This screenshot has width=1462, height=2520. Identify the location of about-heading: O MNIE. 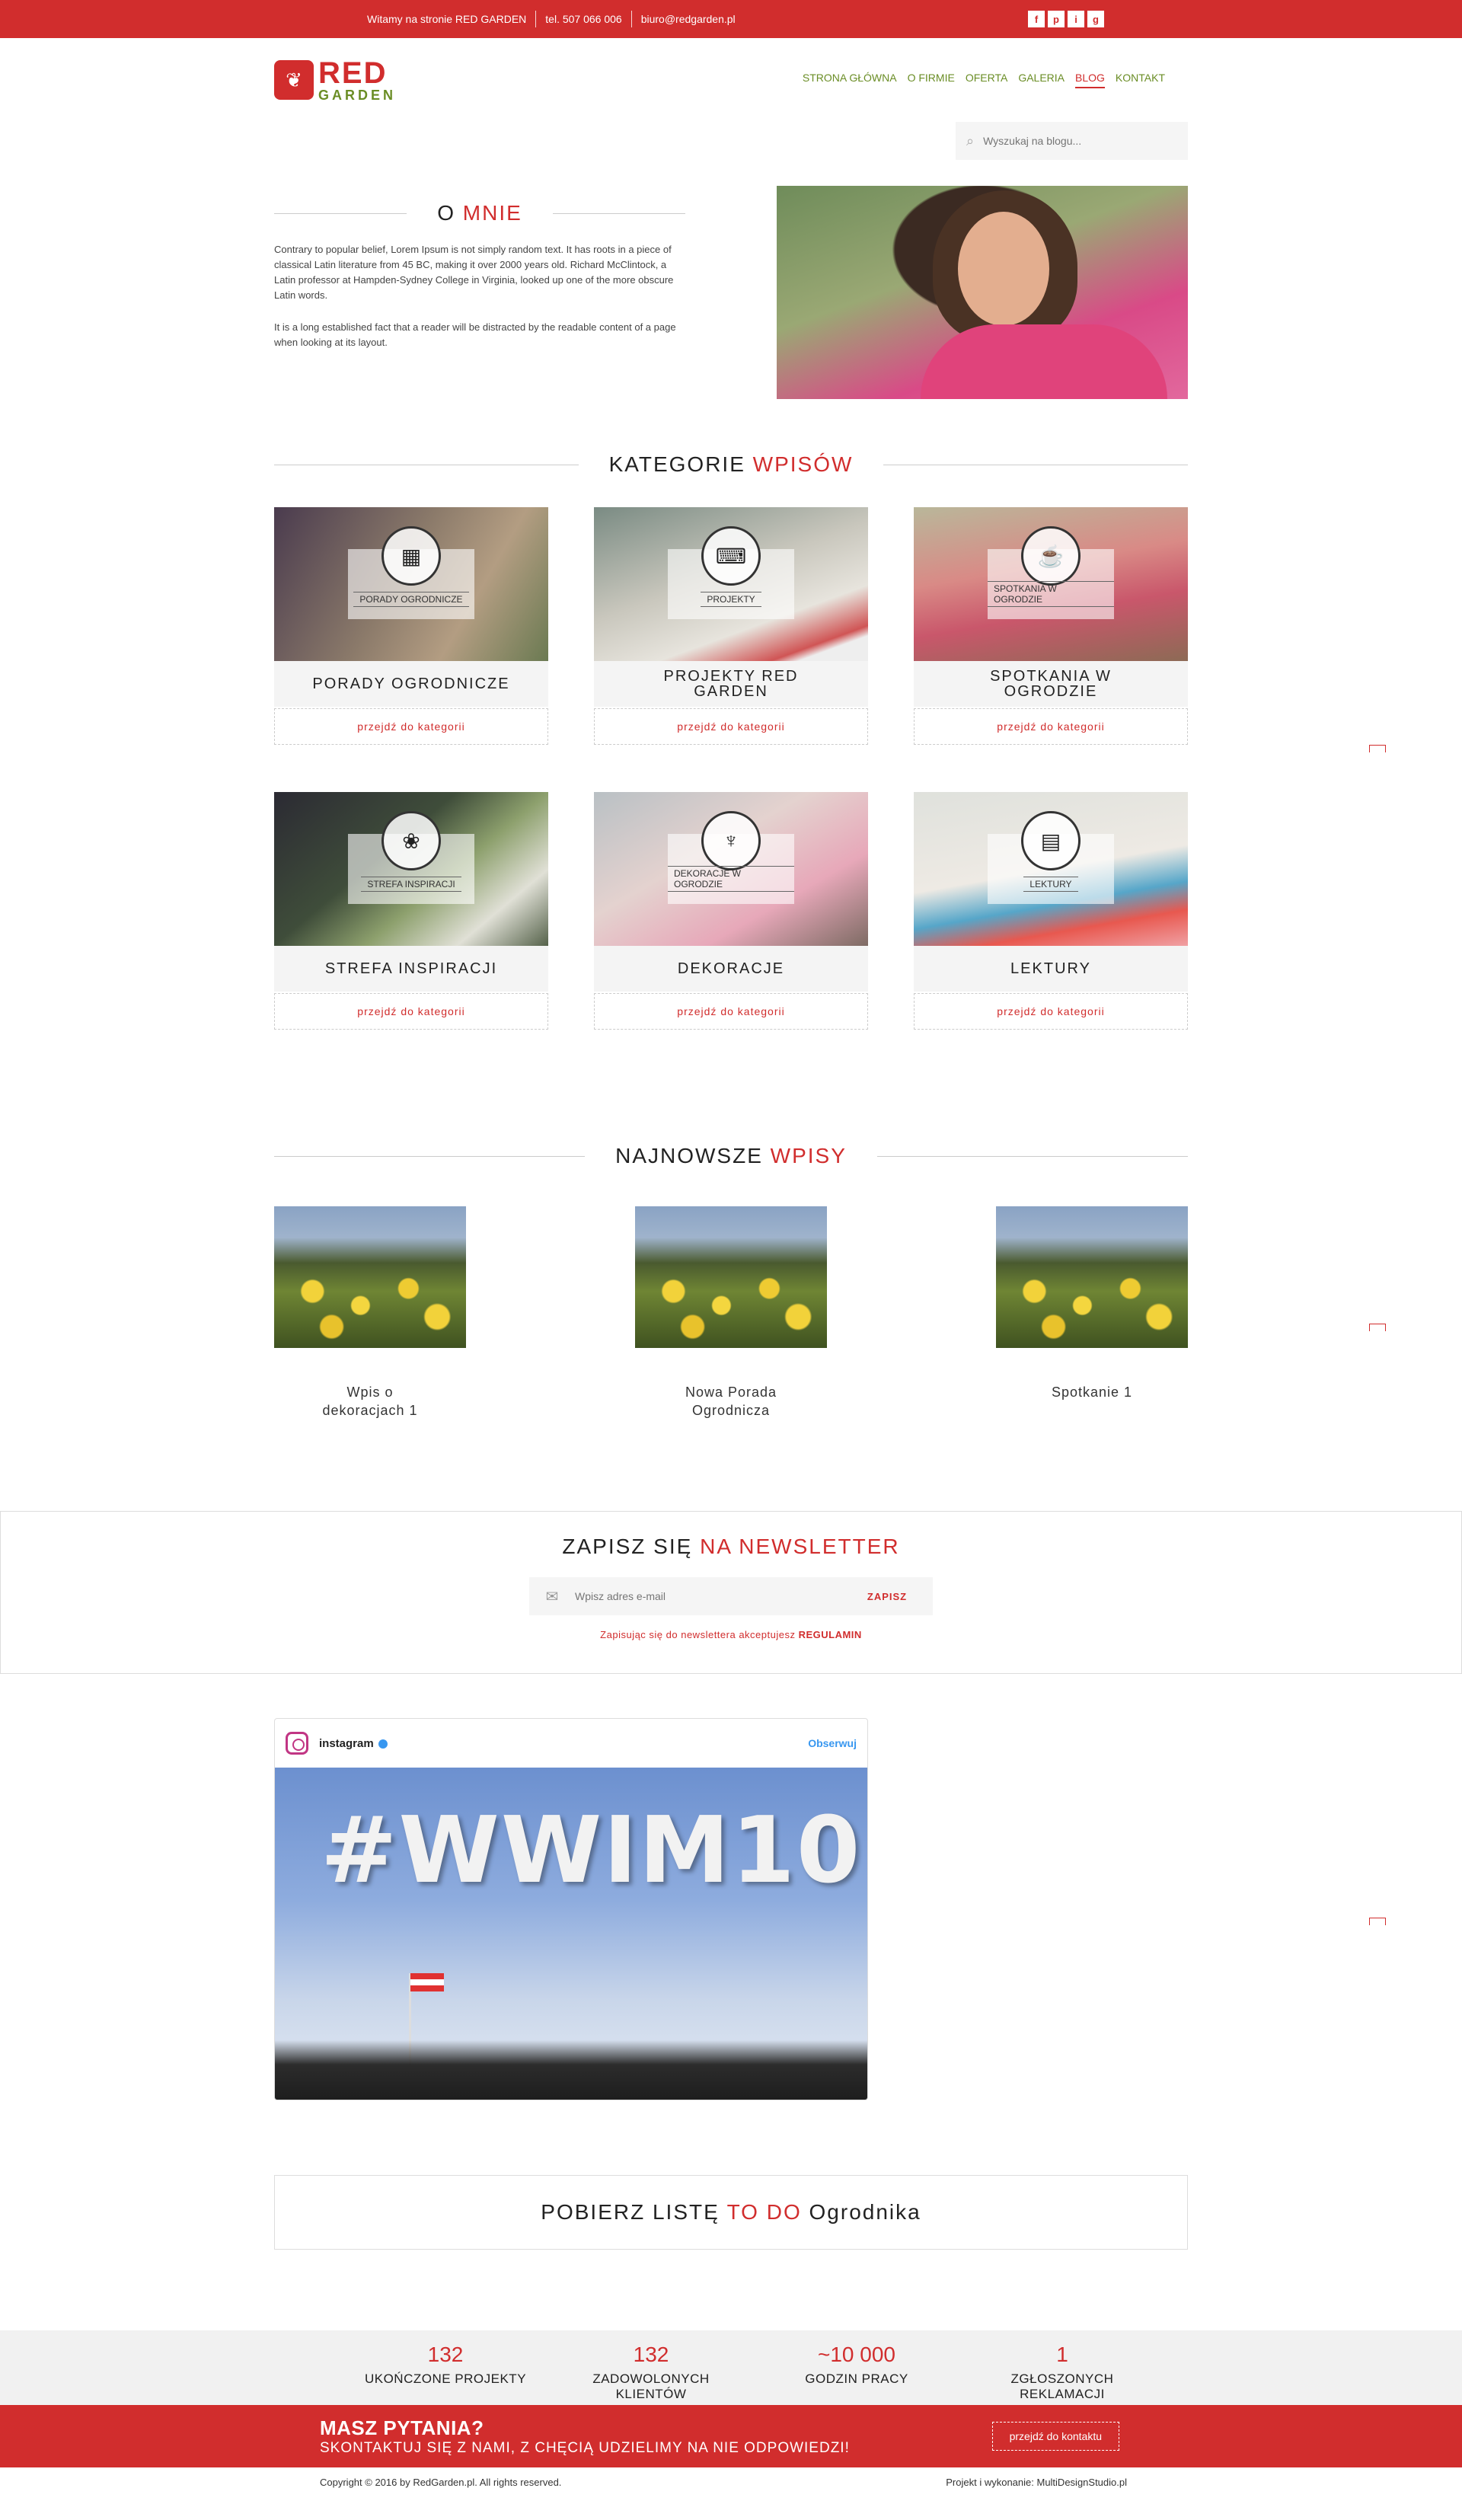
(479, 213).